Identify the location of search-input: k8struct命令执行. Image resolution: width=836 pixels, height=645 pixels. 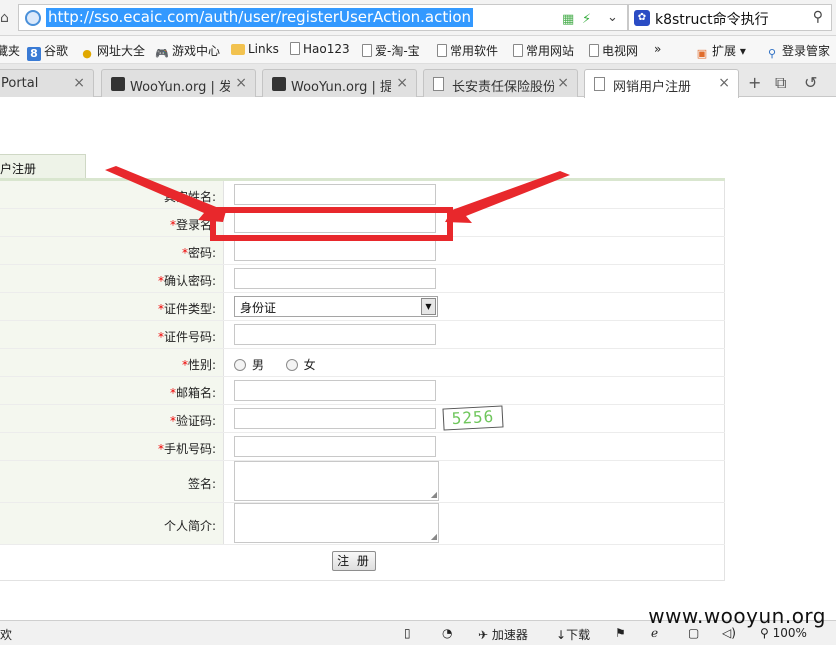
(712, 19).